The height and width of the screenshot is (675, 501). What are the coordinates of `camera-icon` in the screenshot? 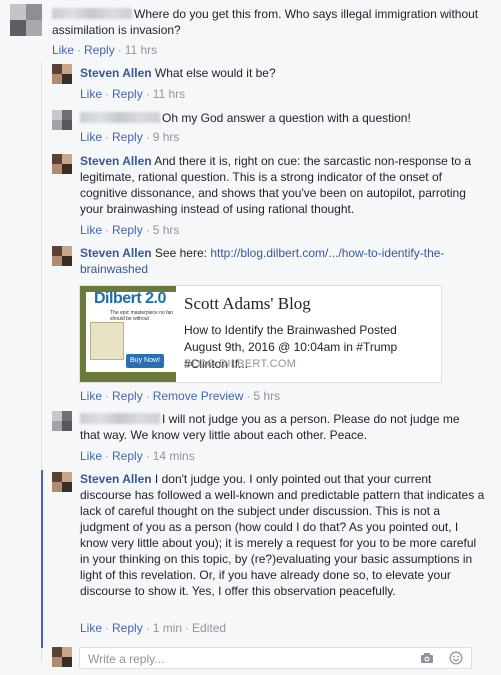 It's located at (427, 658).